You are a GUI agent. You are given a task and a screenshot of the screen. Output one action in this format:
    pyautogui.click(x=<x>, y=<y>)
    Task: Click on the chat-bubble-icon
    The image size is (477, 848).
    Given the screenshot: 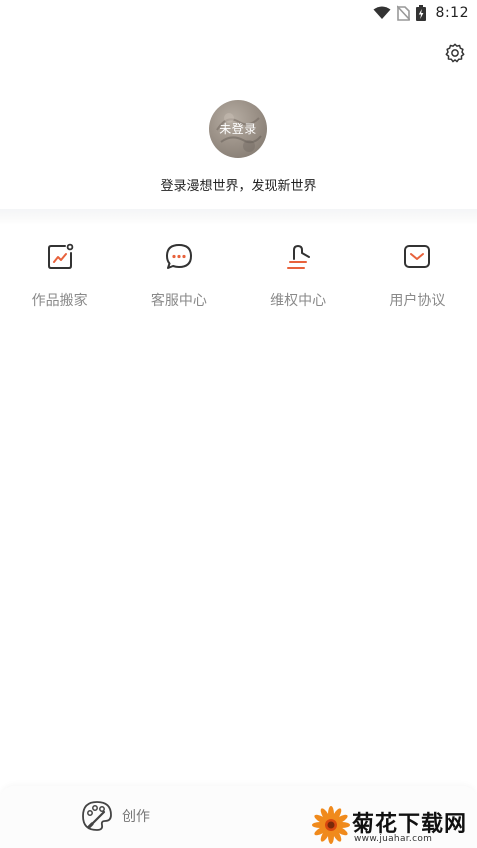 What is the action you would take?
    pyautogui.click(x=179, y=257)
    